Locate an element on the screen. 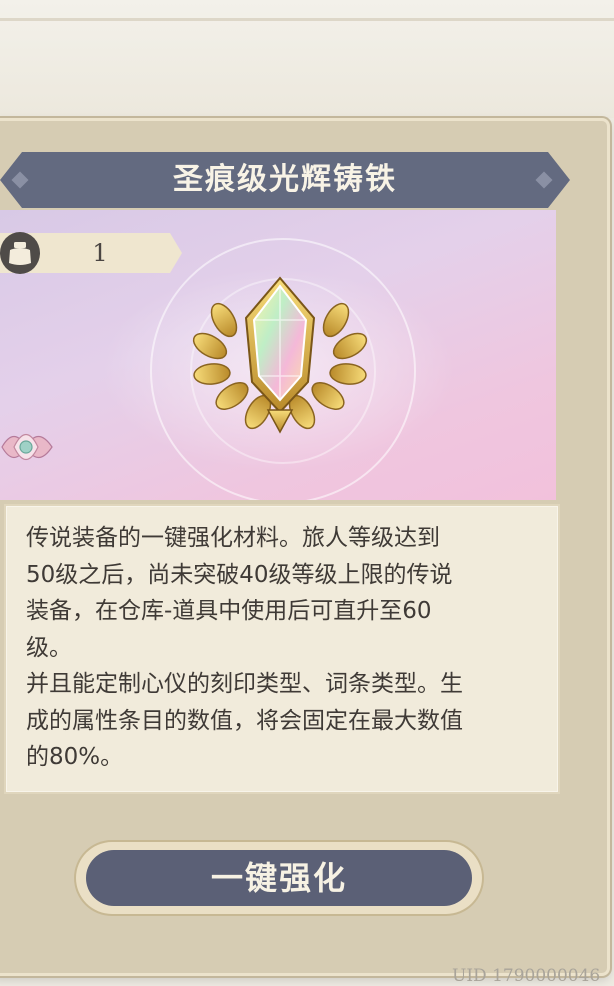 The image size is (614, 986). radiant-crystal-laurel-icon is located at coordinates (280, 355).